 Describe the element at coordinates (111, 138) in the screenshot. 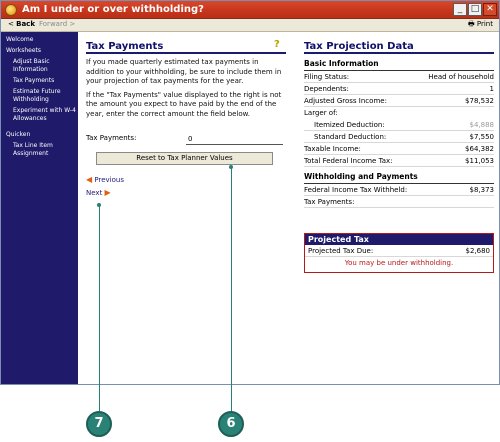

I see `tax-payments-label: Tax Payments:` at that location.